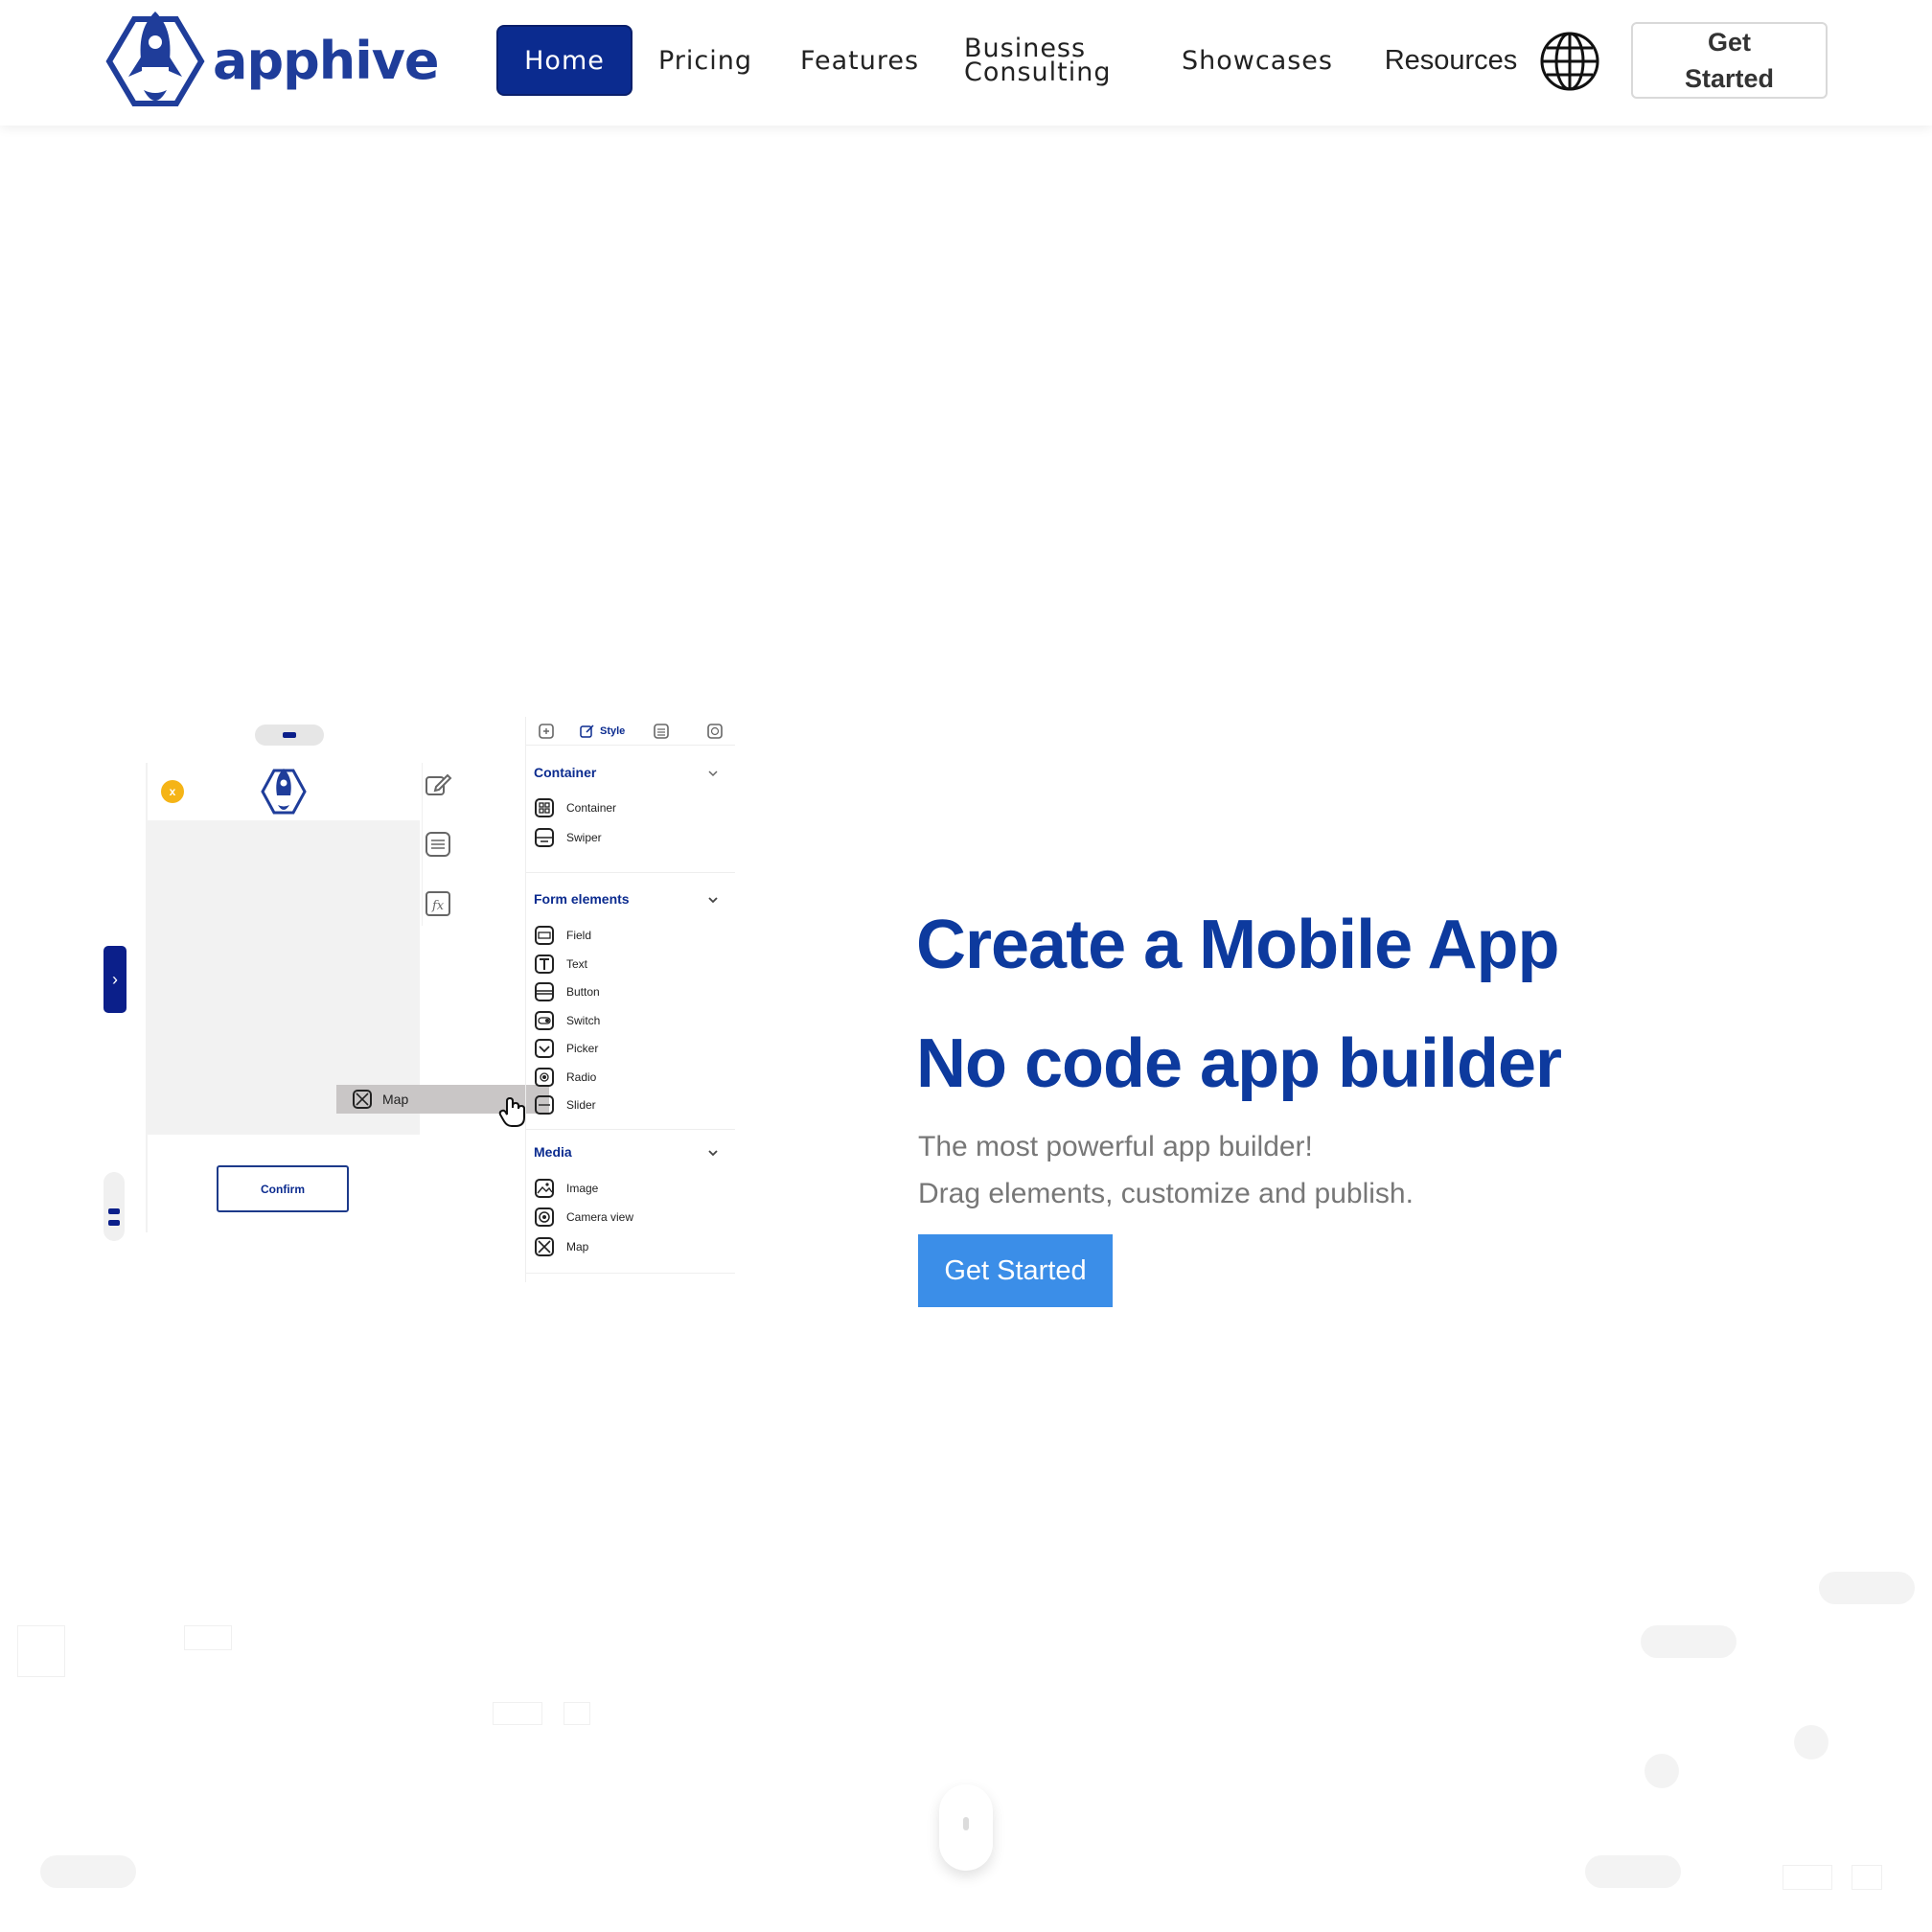 This screenshot has height=1932, width=1932. Describe the element at coordinates (544, 1020) in the screenshot. I see `switch-icon` at that location.